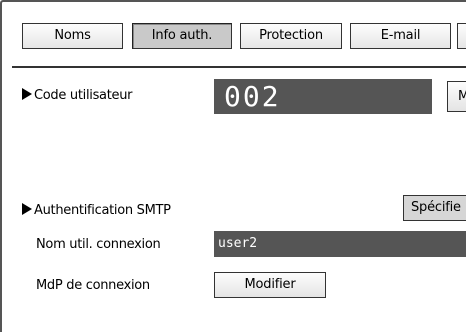 This screenshot has height=332, width=466. What do you see at coordinates (291, 36) in the screenshot?
I see `tab-protection: Protection` at bounding box center [291, 36].